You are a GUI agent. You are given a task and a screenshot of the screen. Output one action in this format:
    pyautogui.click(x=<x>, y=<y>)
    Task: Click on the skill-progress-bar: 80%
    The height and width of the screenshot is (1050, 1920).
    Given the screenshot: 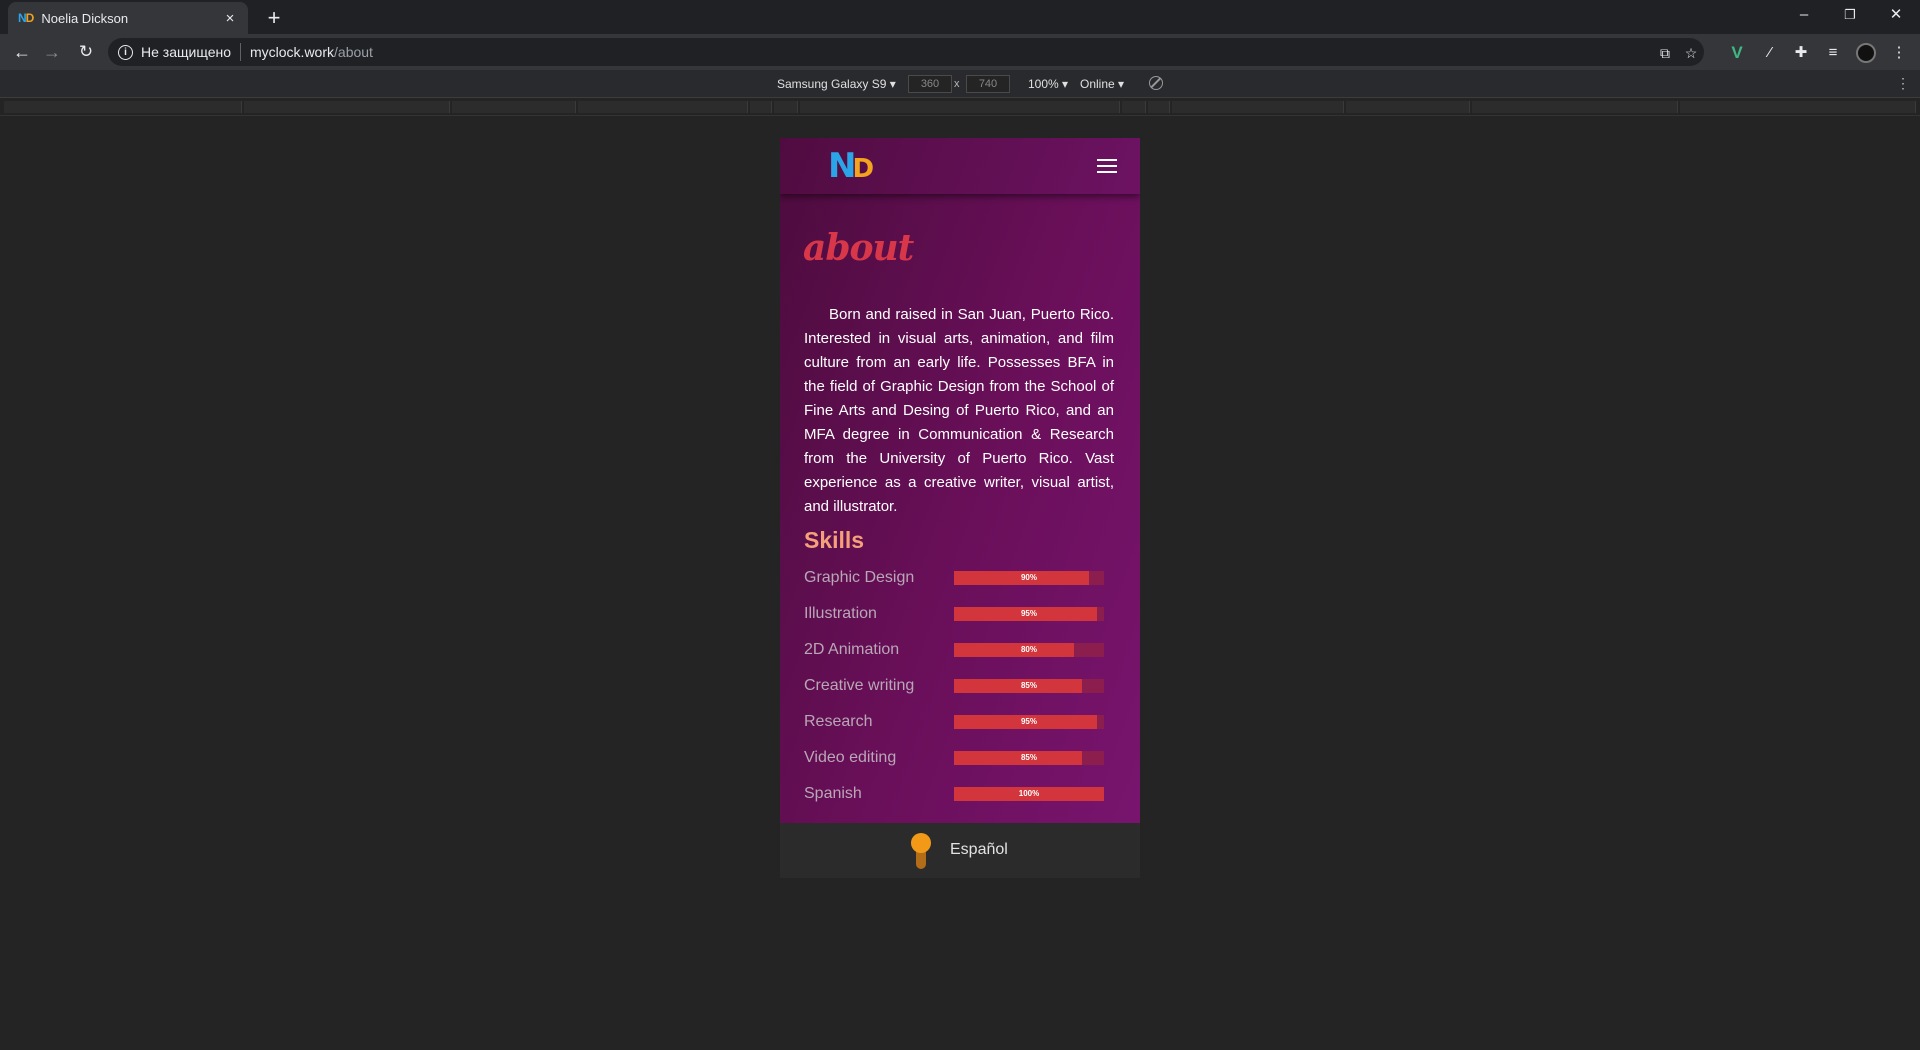 What is the action you would take?
    pyautogui.click(x=1029, y=650)
    